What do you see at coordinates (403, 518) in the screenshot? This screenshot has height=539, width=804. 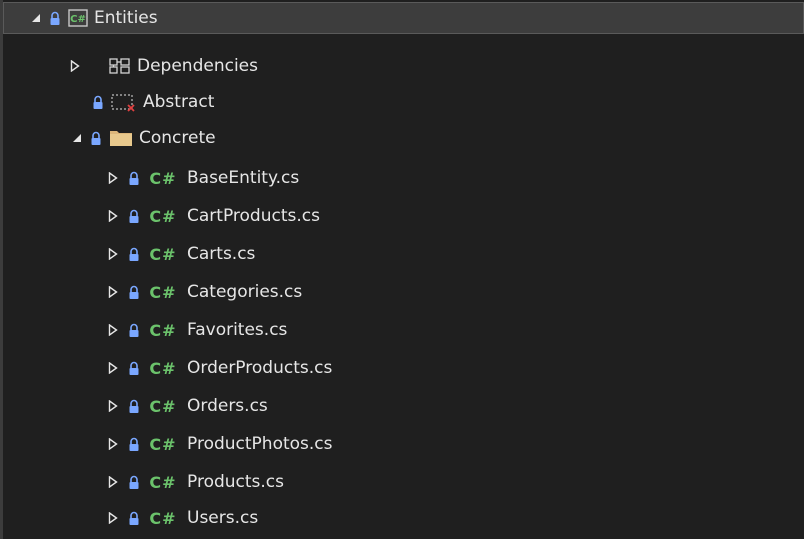 I see `tree-item-file: C# Users.cs` at bounding box center [403, 518].